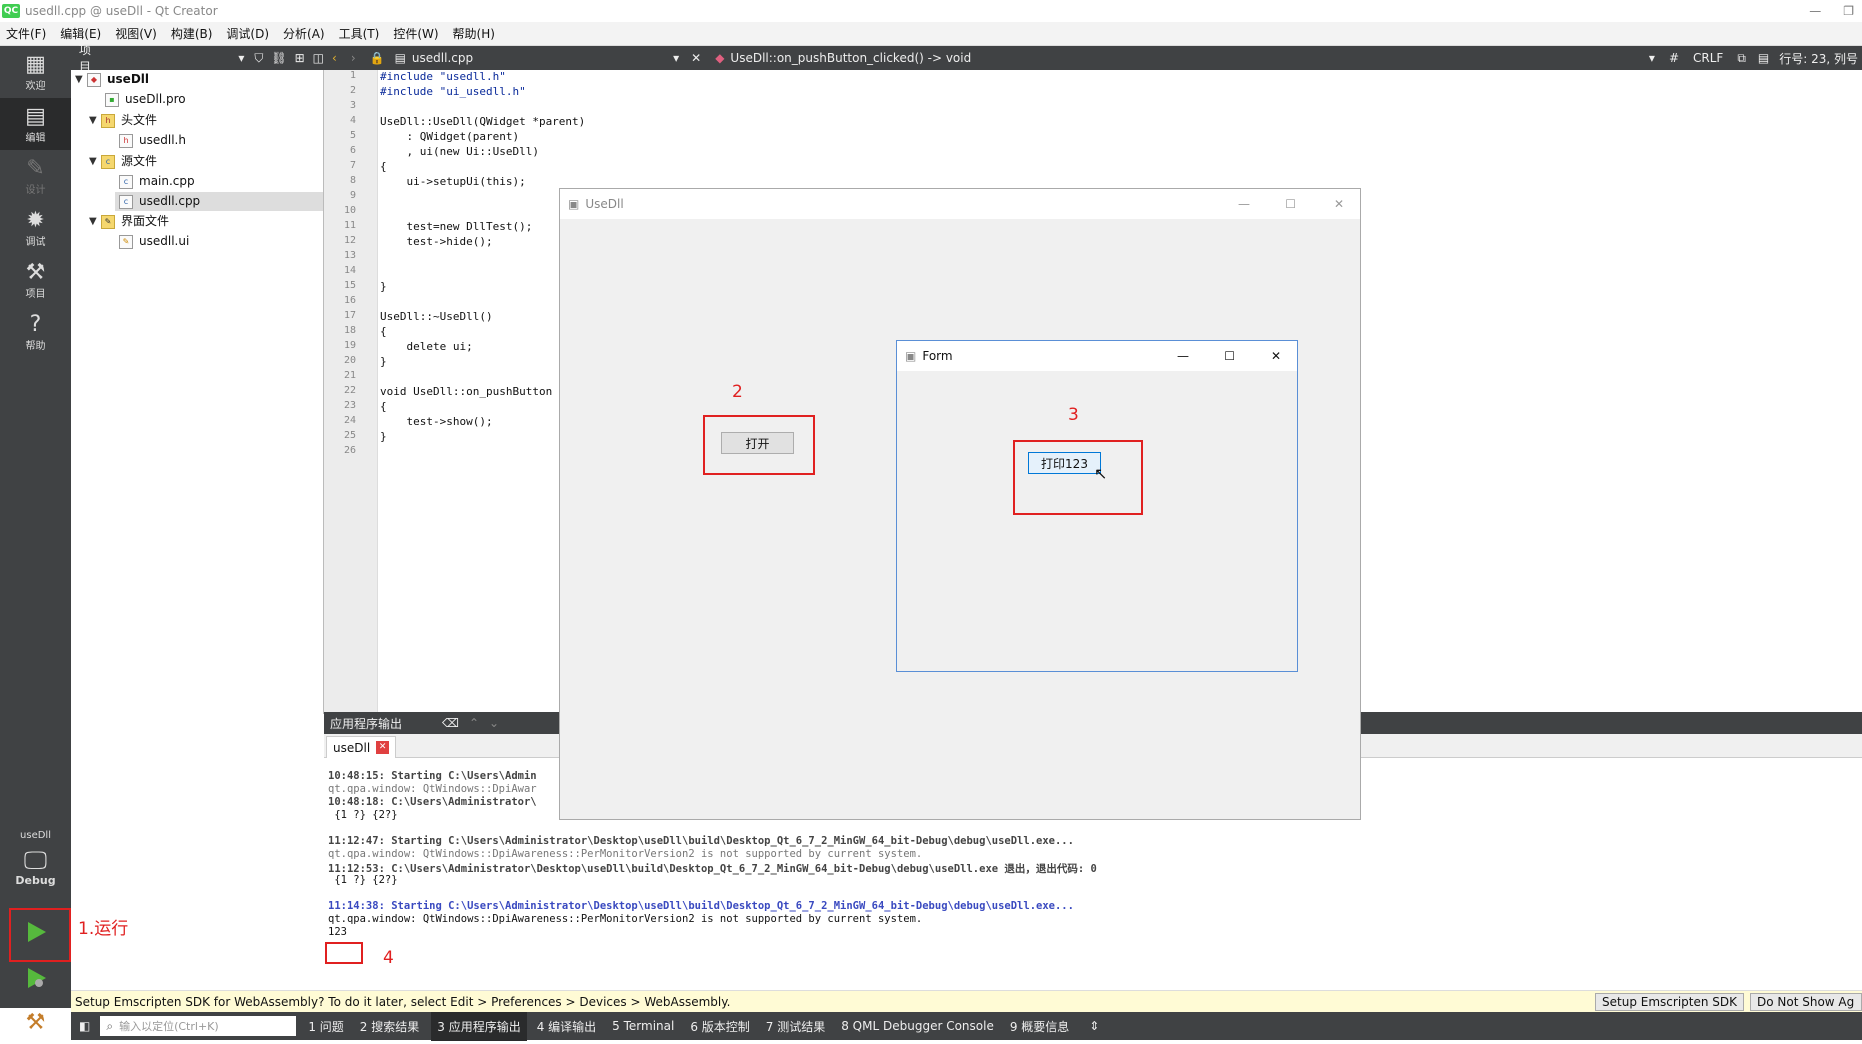 The width and height of the screenshot is (1862, 1044). I want to click on output-tab-usedll: useDll ✕, so click(361, 747).